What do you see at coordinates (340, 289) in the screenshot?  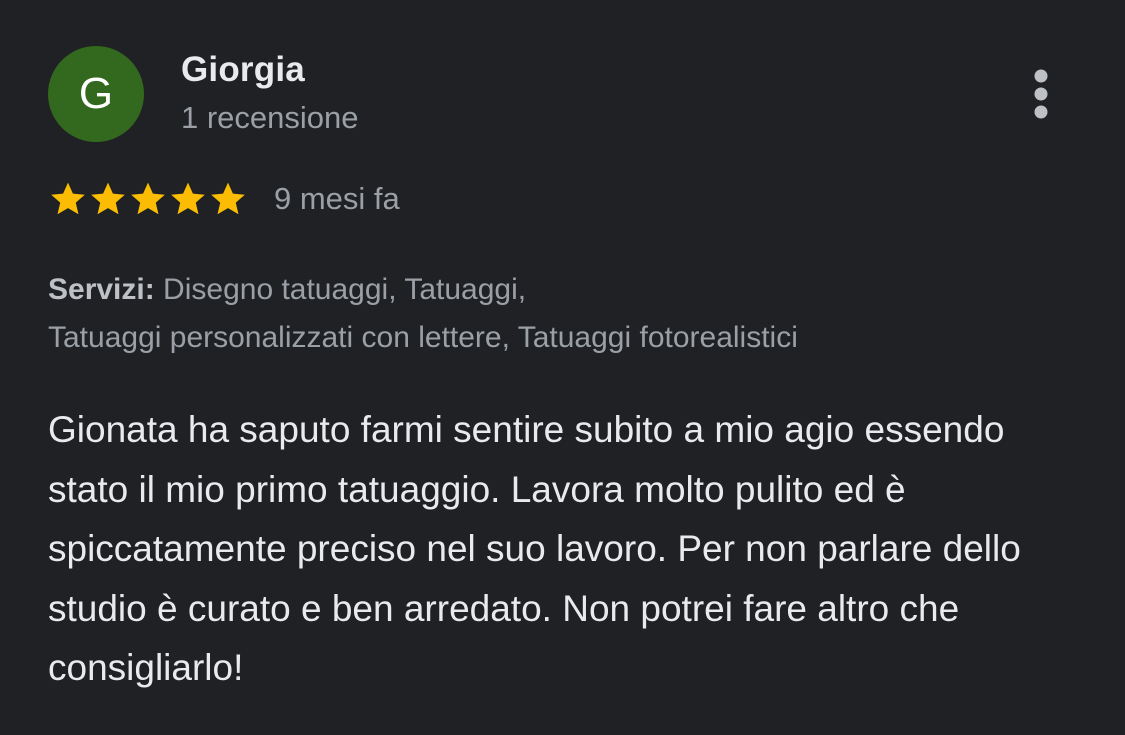 I see `services-list-line1: Disegno tatuaggi, Tatuaggi,` at bounding box center [340, 289].